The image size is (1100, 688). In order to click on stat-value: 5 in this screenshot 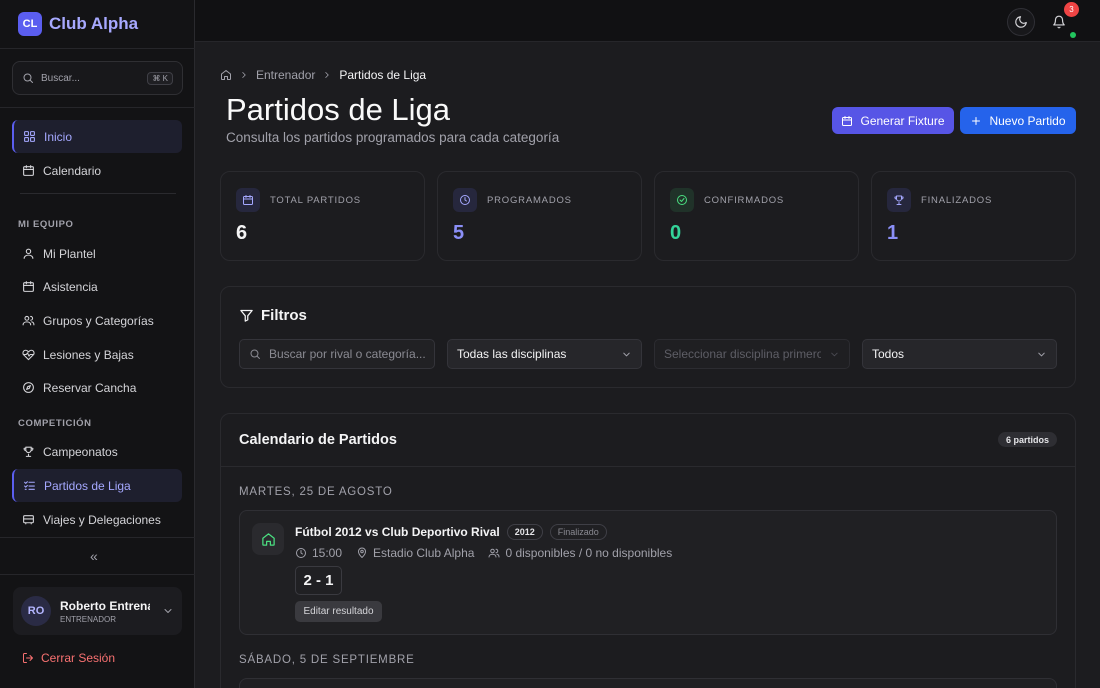, I will do `click(459, 233)`.